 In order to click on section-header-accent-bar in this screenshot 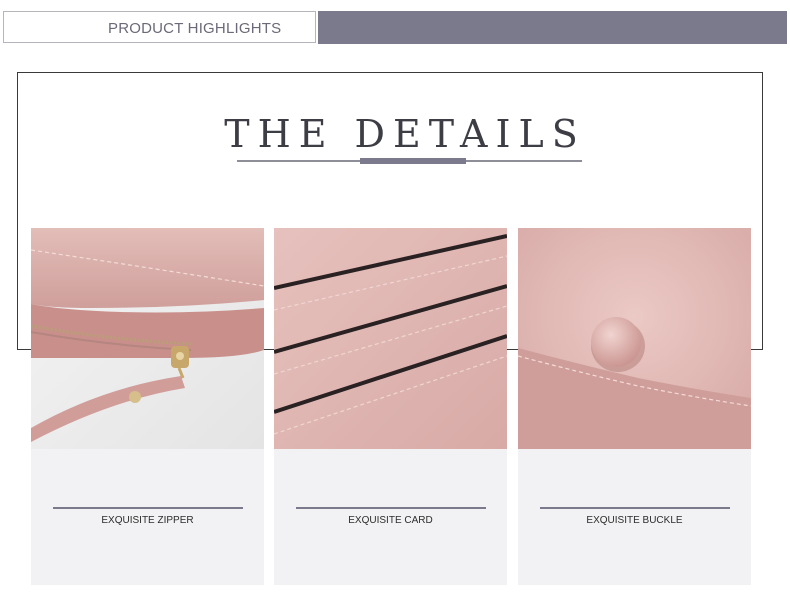, I will do `click(552, 27)`.